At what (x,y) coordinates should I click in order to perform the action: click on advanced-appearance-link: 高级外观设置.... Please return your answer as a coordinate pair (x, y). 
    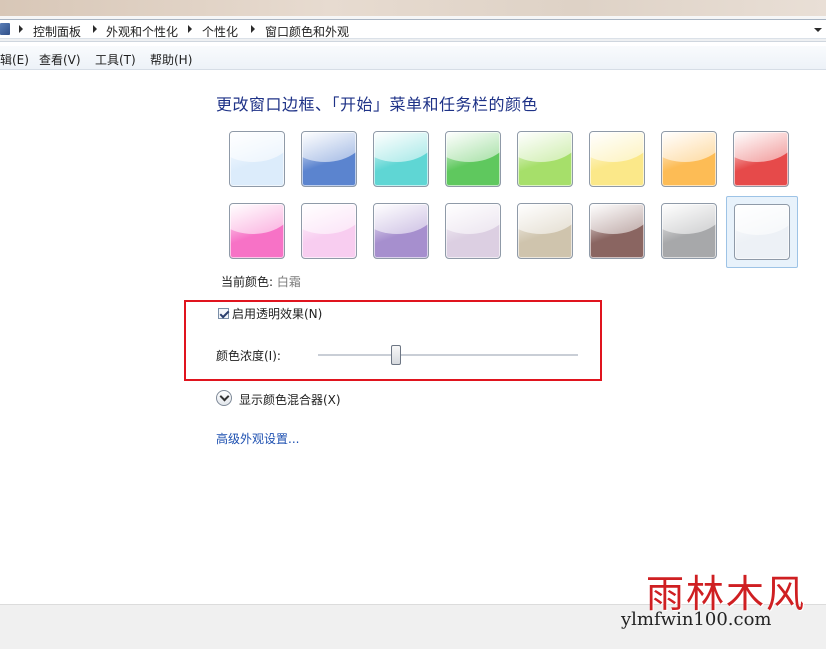
    Looking at the image, I should click on (257, 438).